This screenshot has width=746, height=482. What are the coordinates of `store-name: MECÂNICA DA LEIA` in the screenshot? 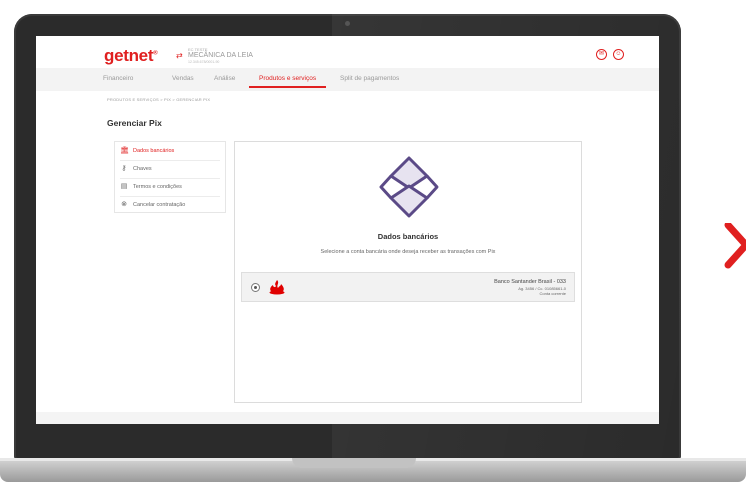 It's located at (220, 55).